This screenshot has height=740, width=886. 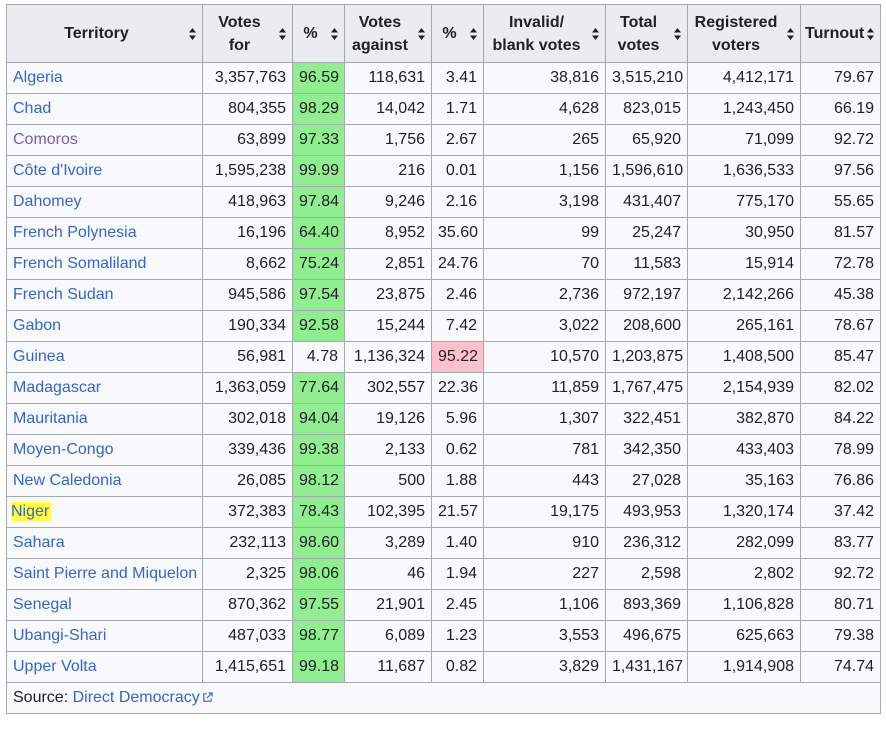 I want to click on turnout-cell: 72.78, so click(x=840, y=264).